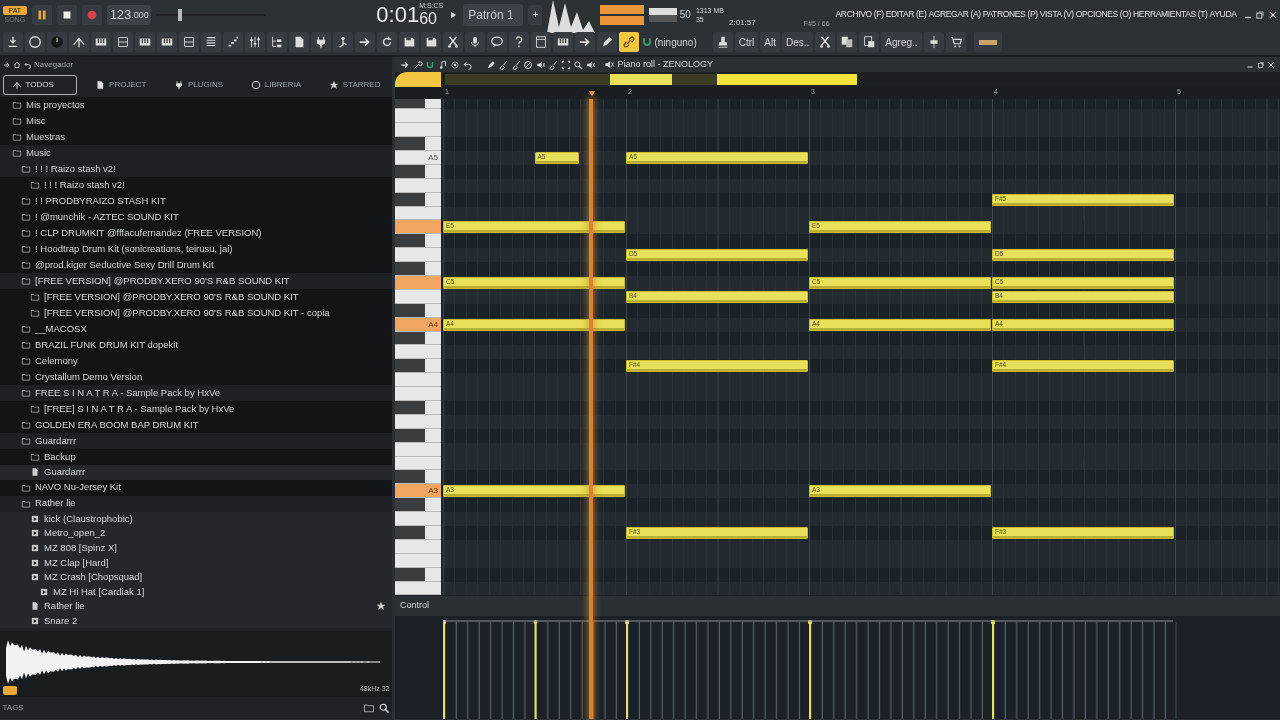  I want to click on toolbar-button: Alt, so click(770, 42).